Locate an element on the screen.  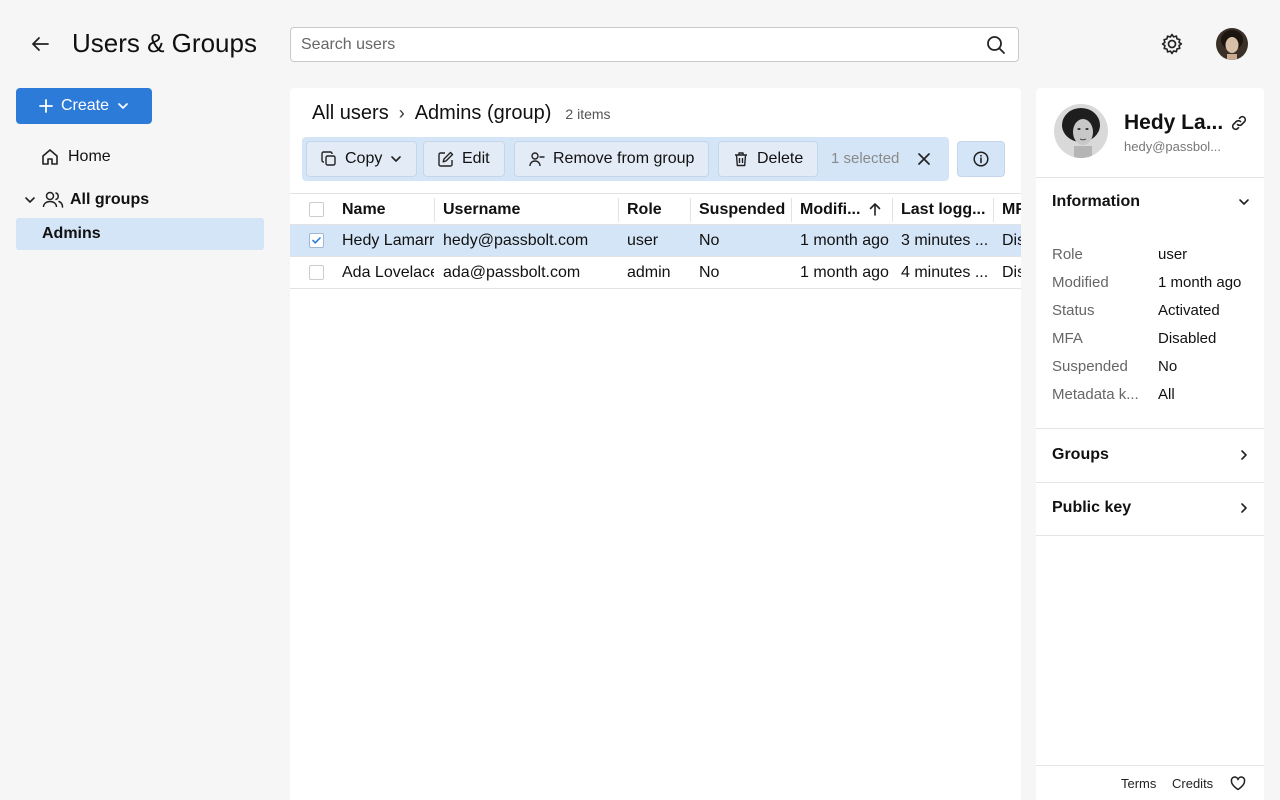
breadcrumb-current: Admins (group) is located at coordinates (483, 113).